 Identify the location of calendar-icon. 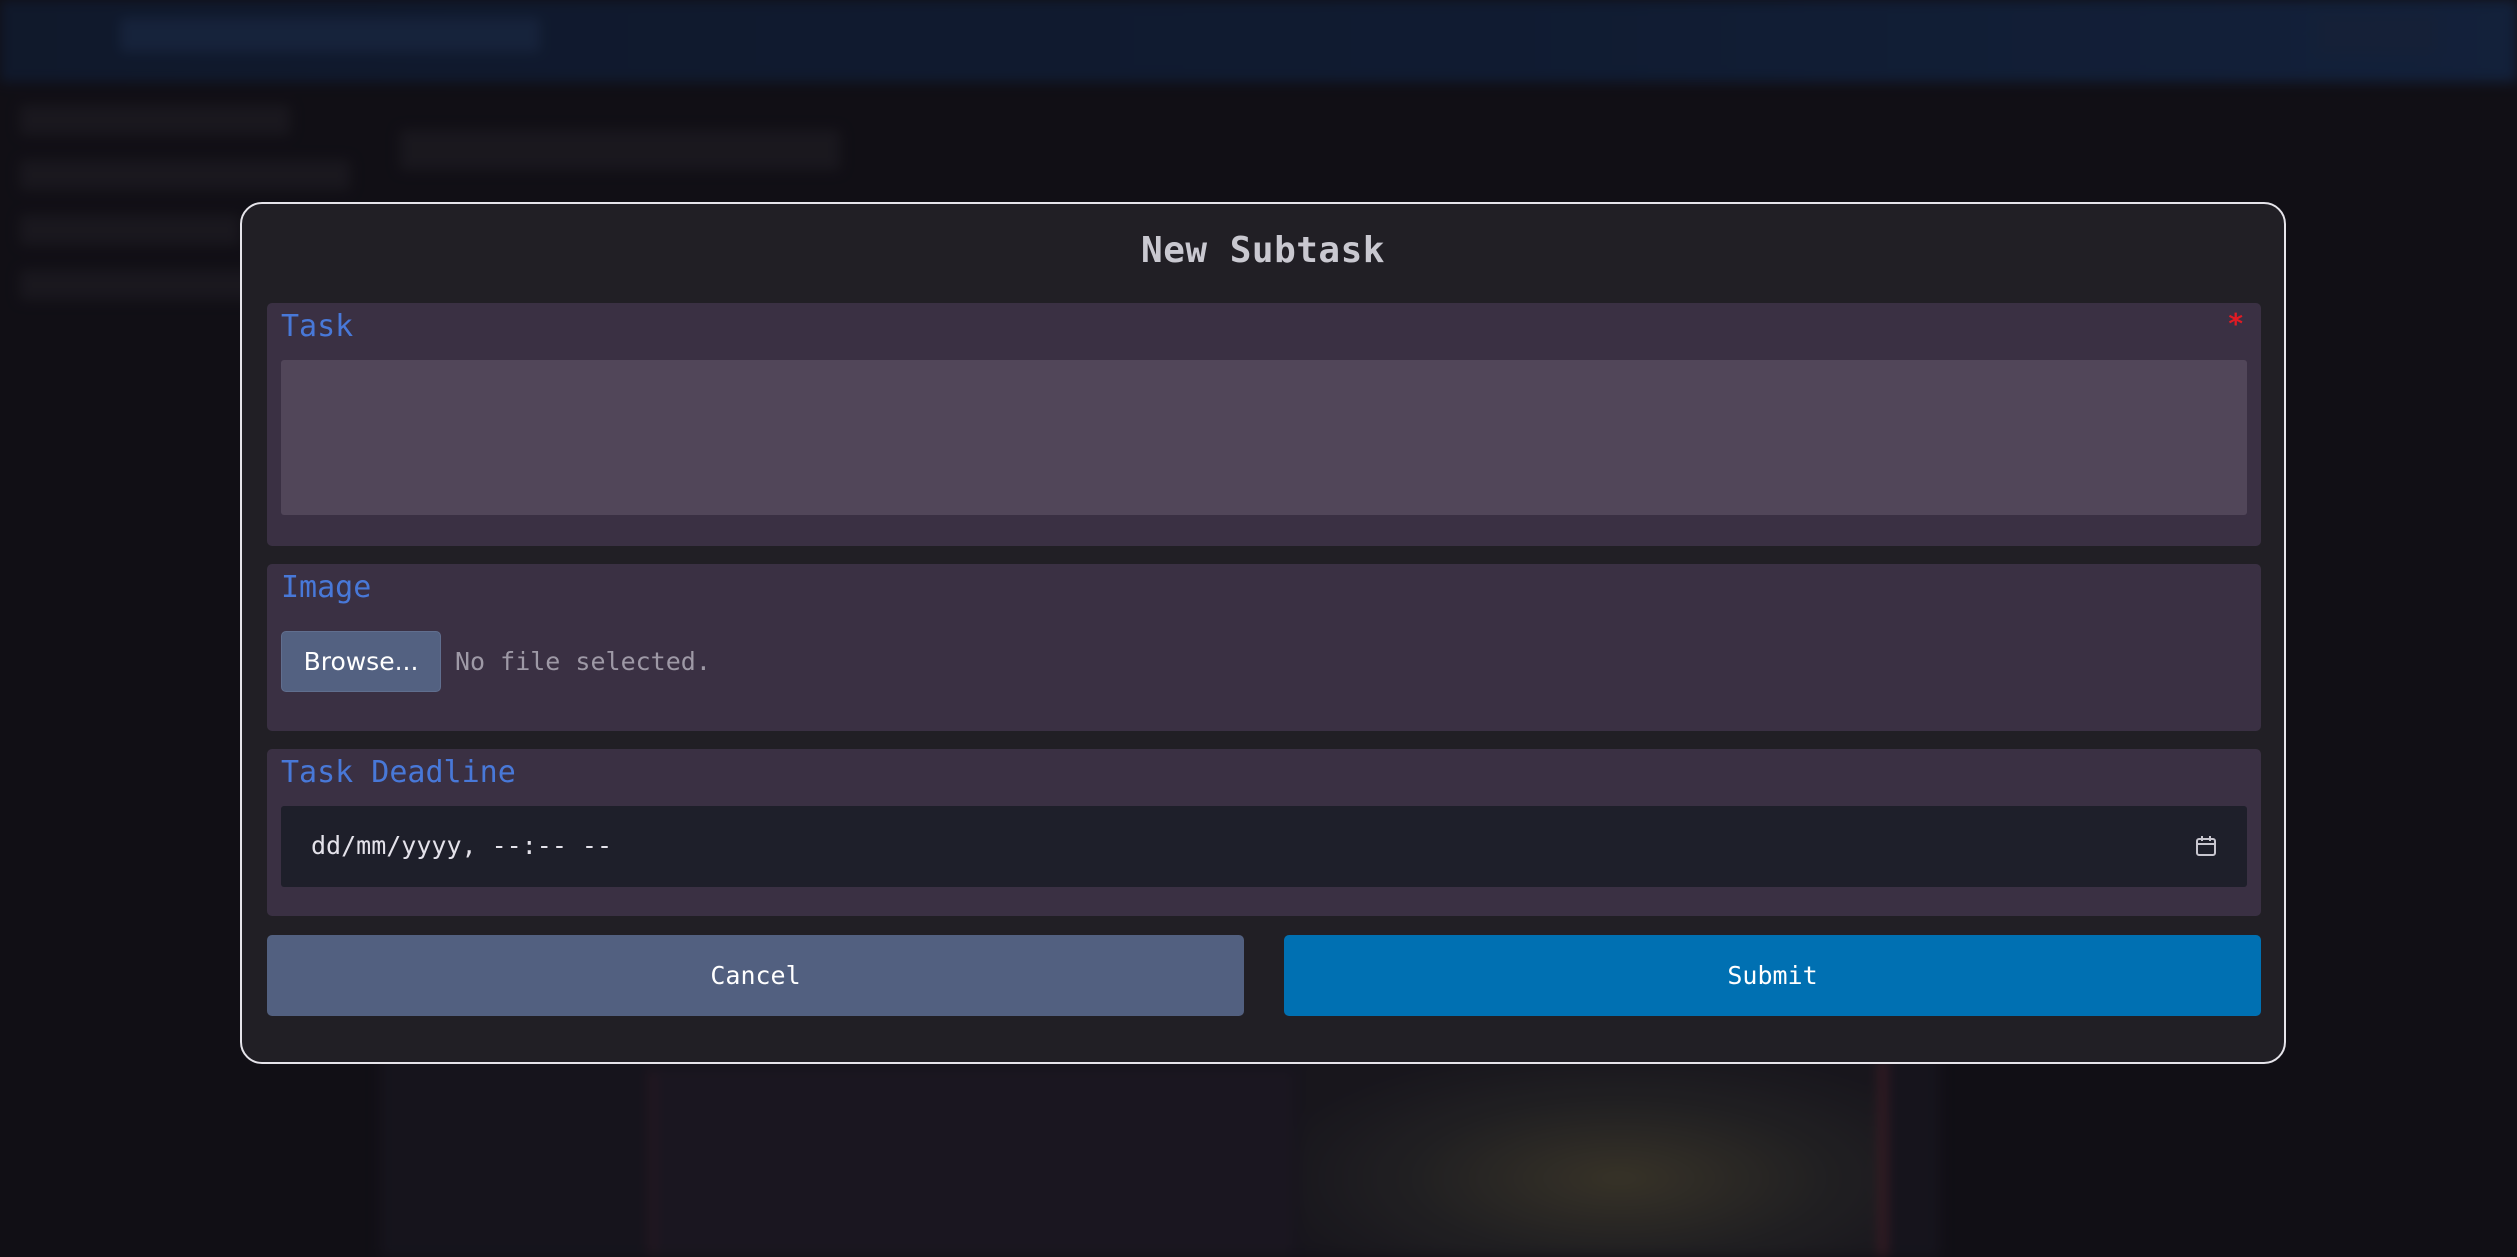
(2206, 846).